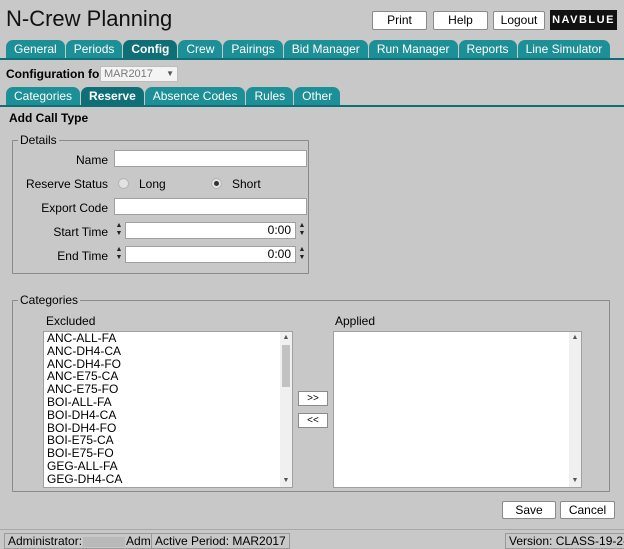 The width and height of the screenshot is (624, 549). Describe the element at coordinates (457, 409) in the screenshot. I see `applied-listbox: ▲ ▼` at that location.